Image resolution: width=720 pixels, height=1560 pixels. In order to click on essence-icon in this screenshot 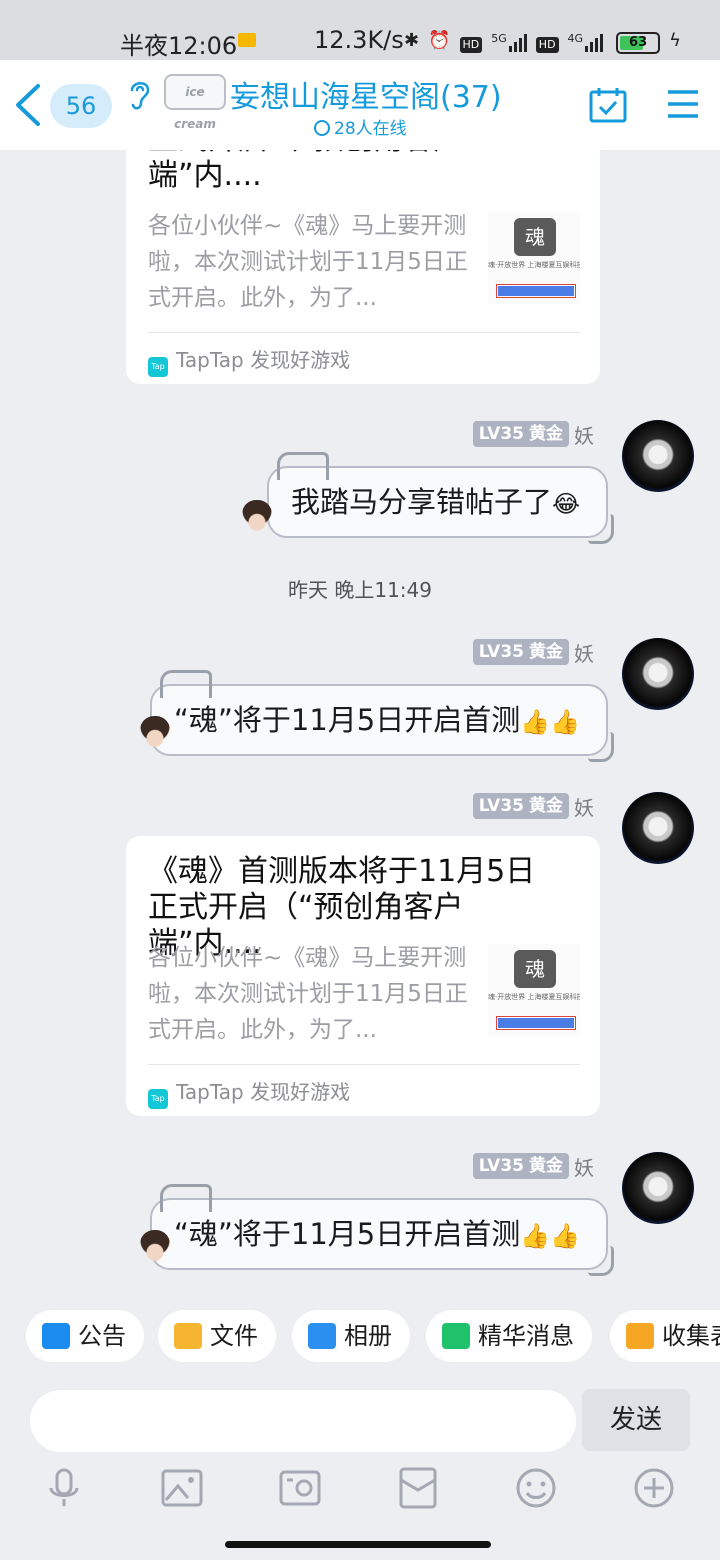, I will do `click(456, 1336)`.